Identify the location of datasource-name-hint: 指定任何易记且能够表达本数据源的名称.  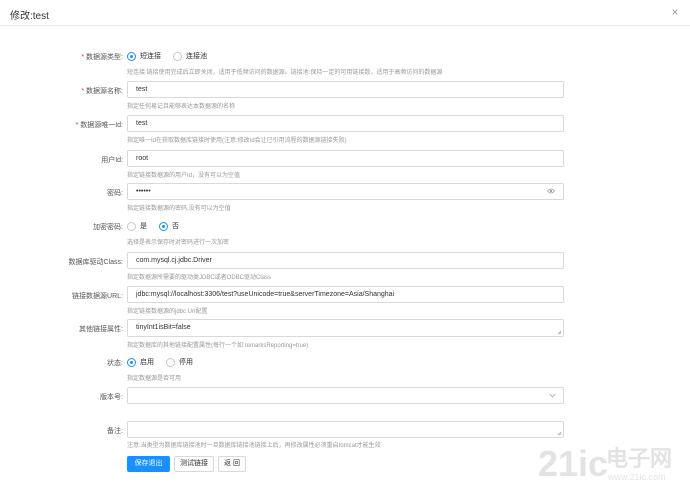
(181, 107).